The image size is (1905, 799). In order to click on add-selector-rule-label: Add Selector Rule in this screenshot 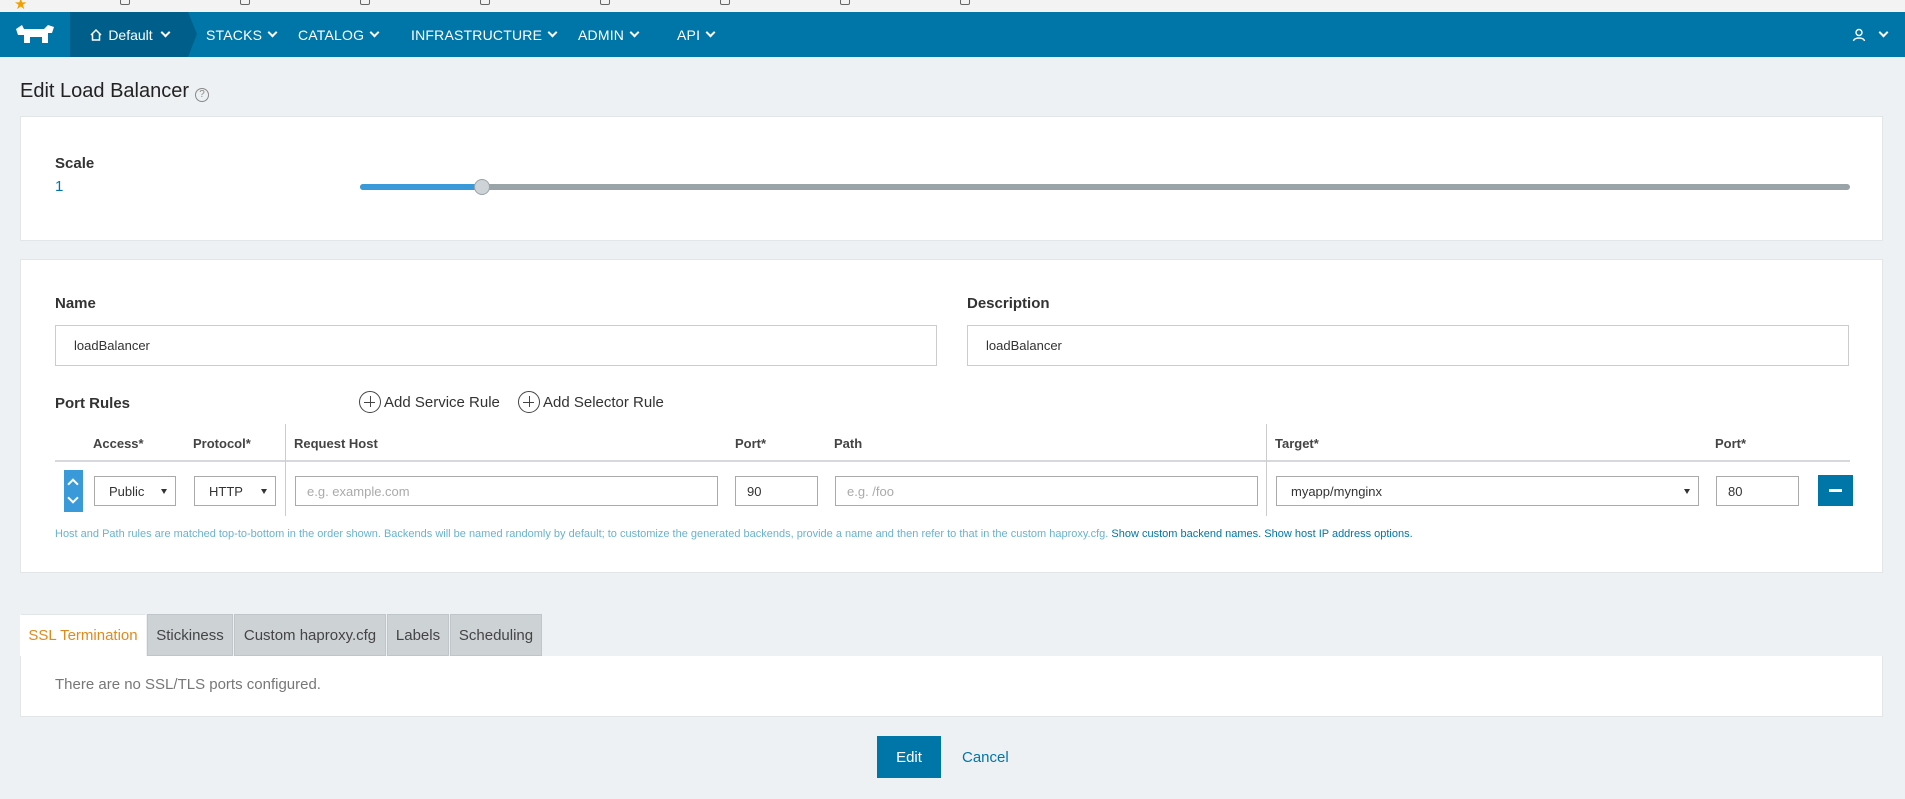, I will do `click(603, 402)`.